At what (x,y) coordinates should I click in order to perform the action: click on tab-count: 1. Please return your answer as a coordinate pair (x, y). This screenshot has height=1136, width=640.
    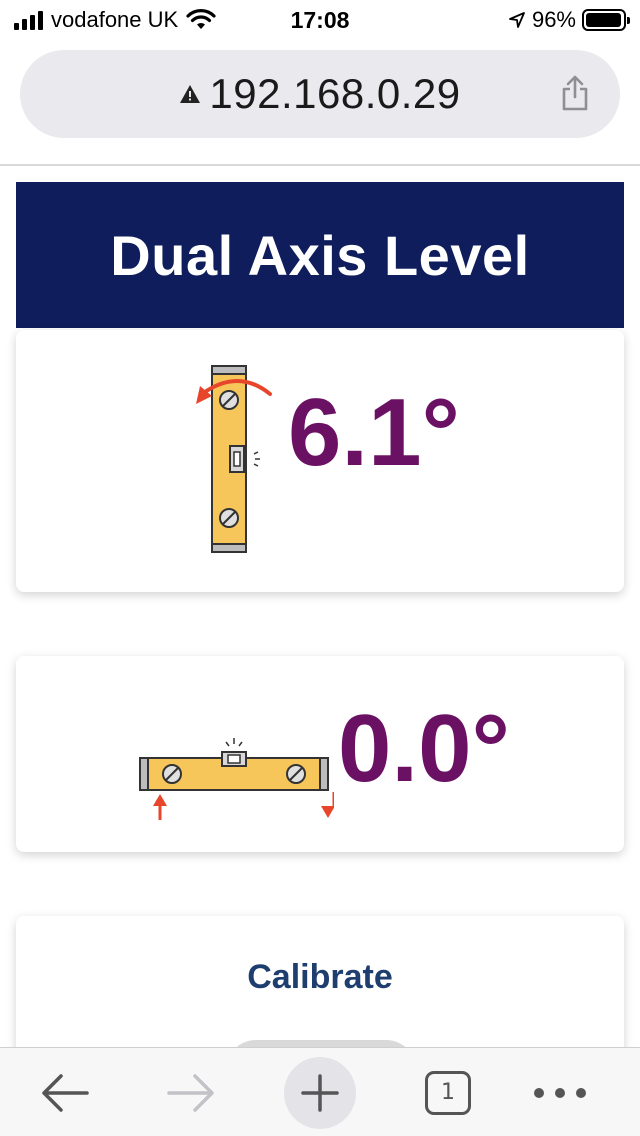
    Looking at the image, I should click on (448, 1092).